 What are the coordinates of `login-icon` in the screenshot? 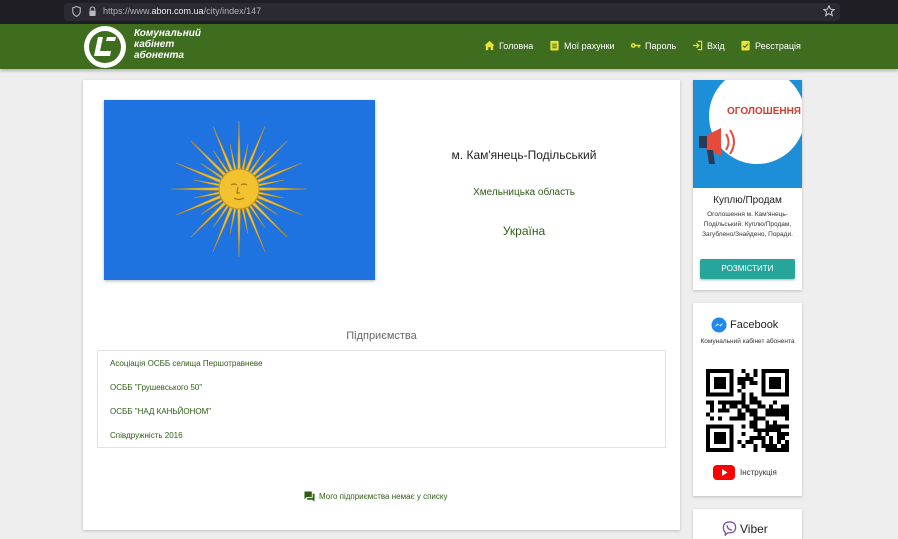 It's located at (697, 45).